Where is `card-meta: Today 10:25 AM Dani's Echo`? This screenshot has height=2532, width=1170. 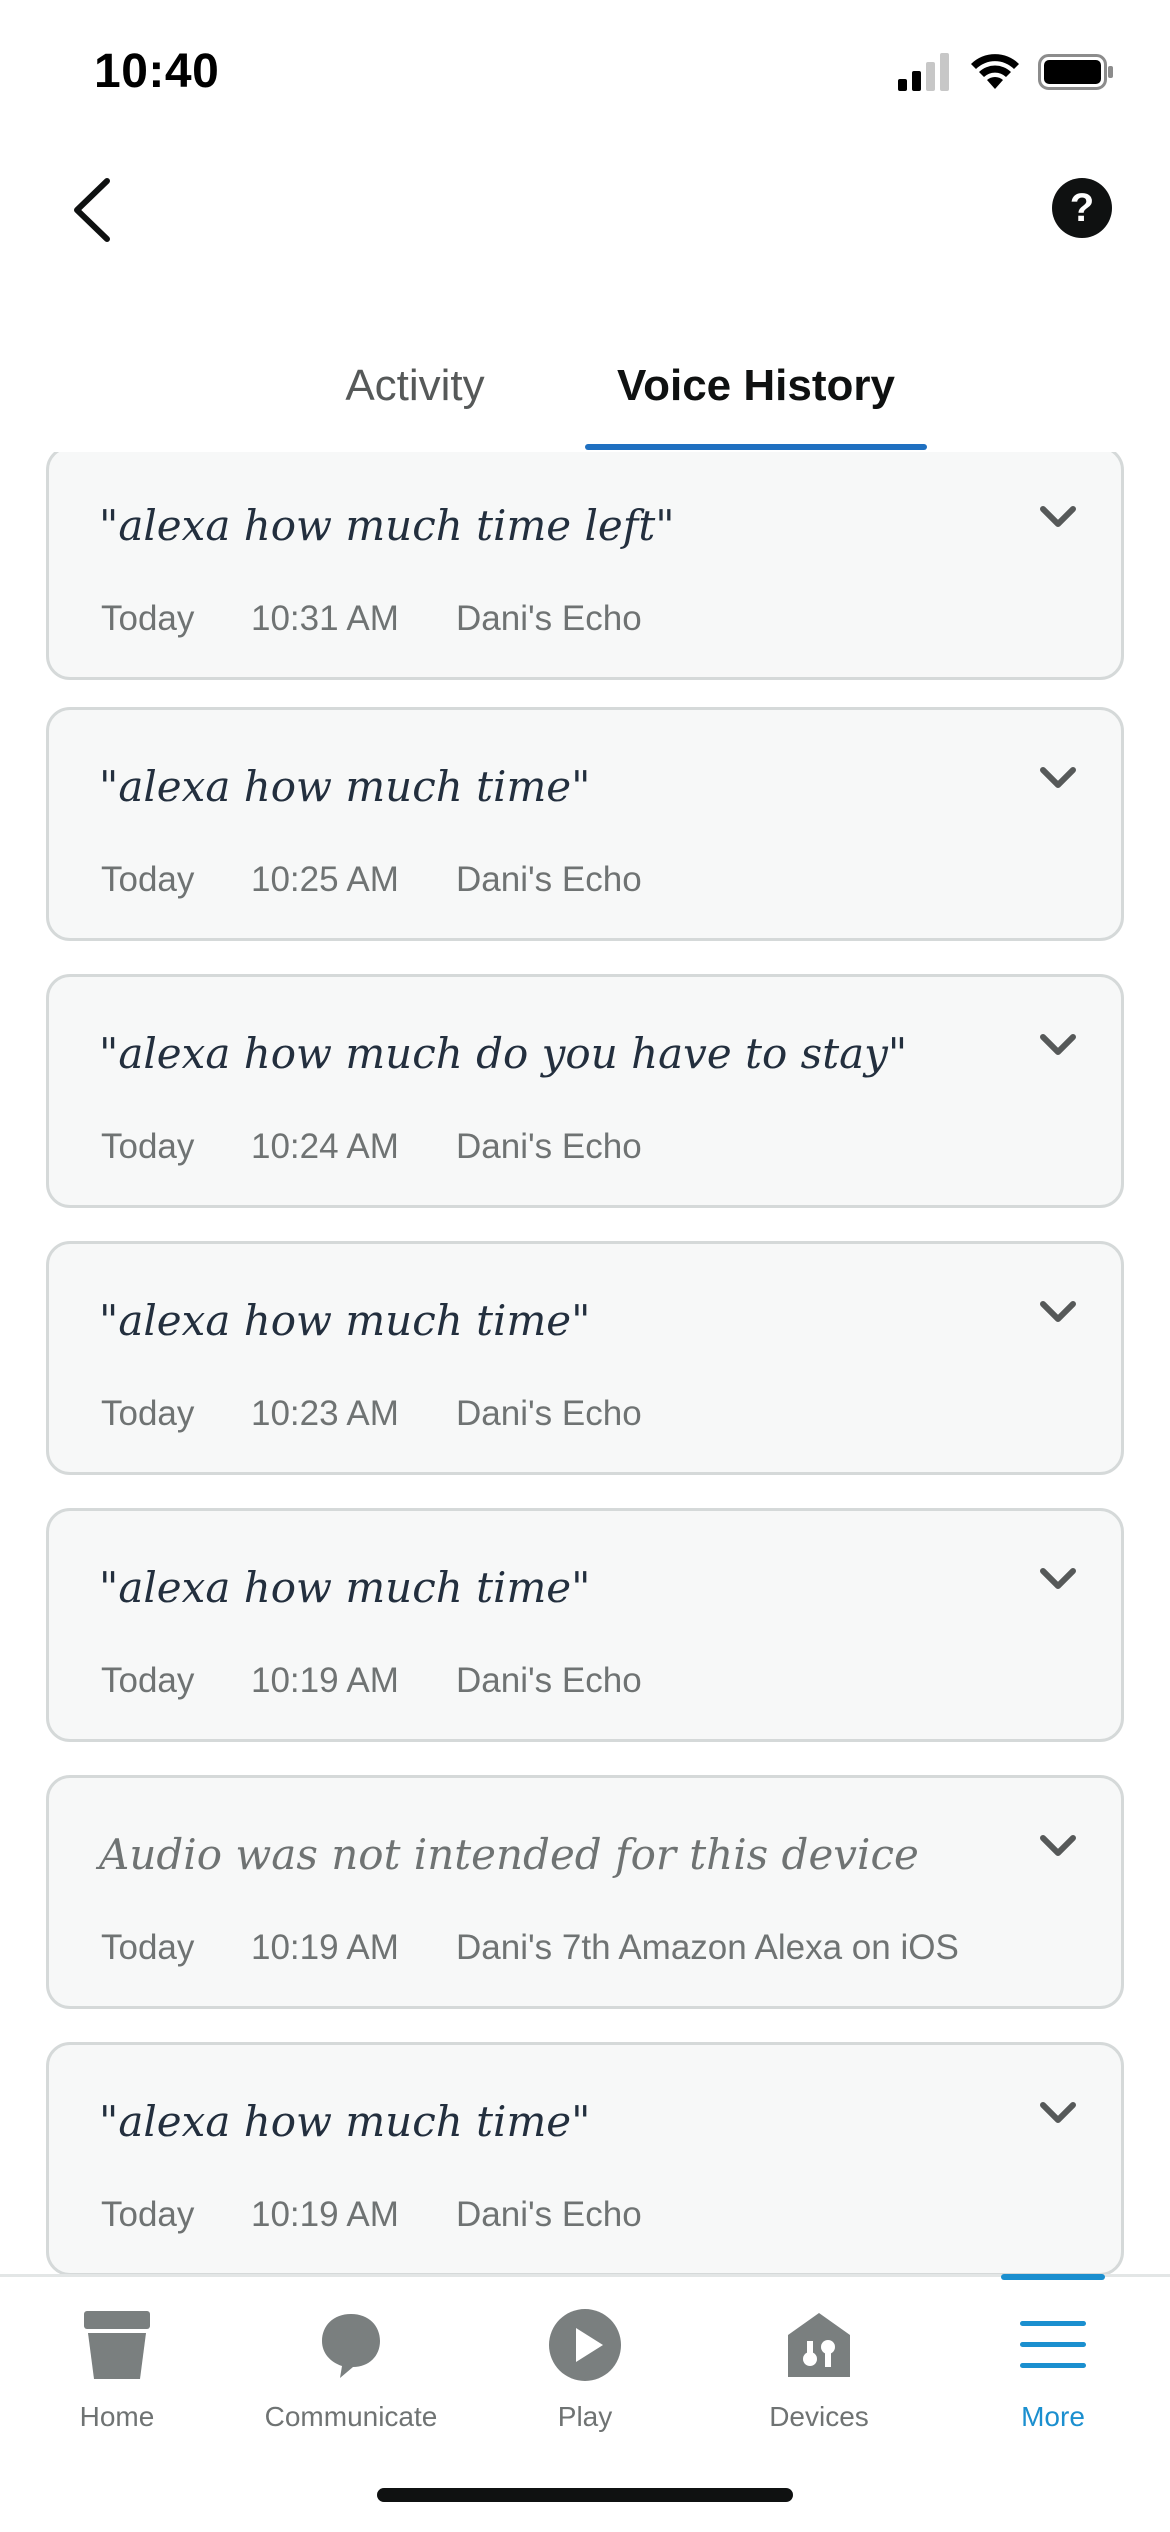
card-meta: Today 10:25 AM Dani's Echo is located at coordinates (371, 880).